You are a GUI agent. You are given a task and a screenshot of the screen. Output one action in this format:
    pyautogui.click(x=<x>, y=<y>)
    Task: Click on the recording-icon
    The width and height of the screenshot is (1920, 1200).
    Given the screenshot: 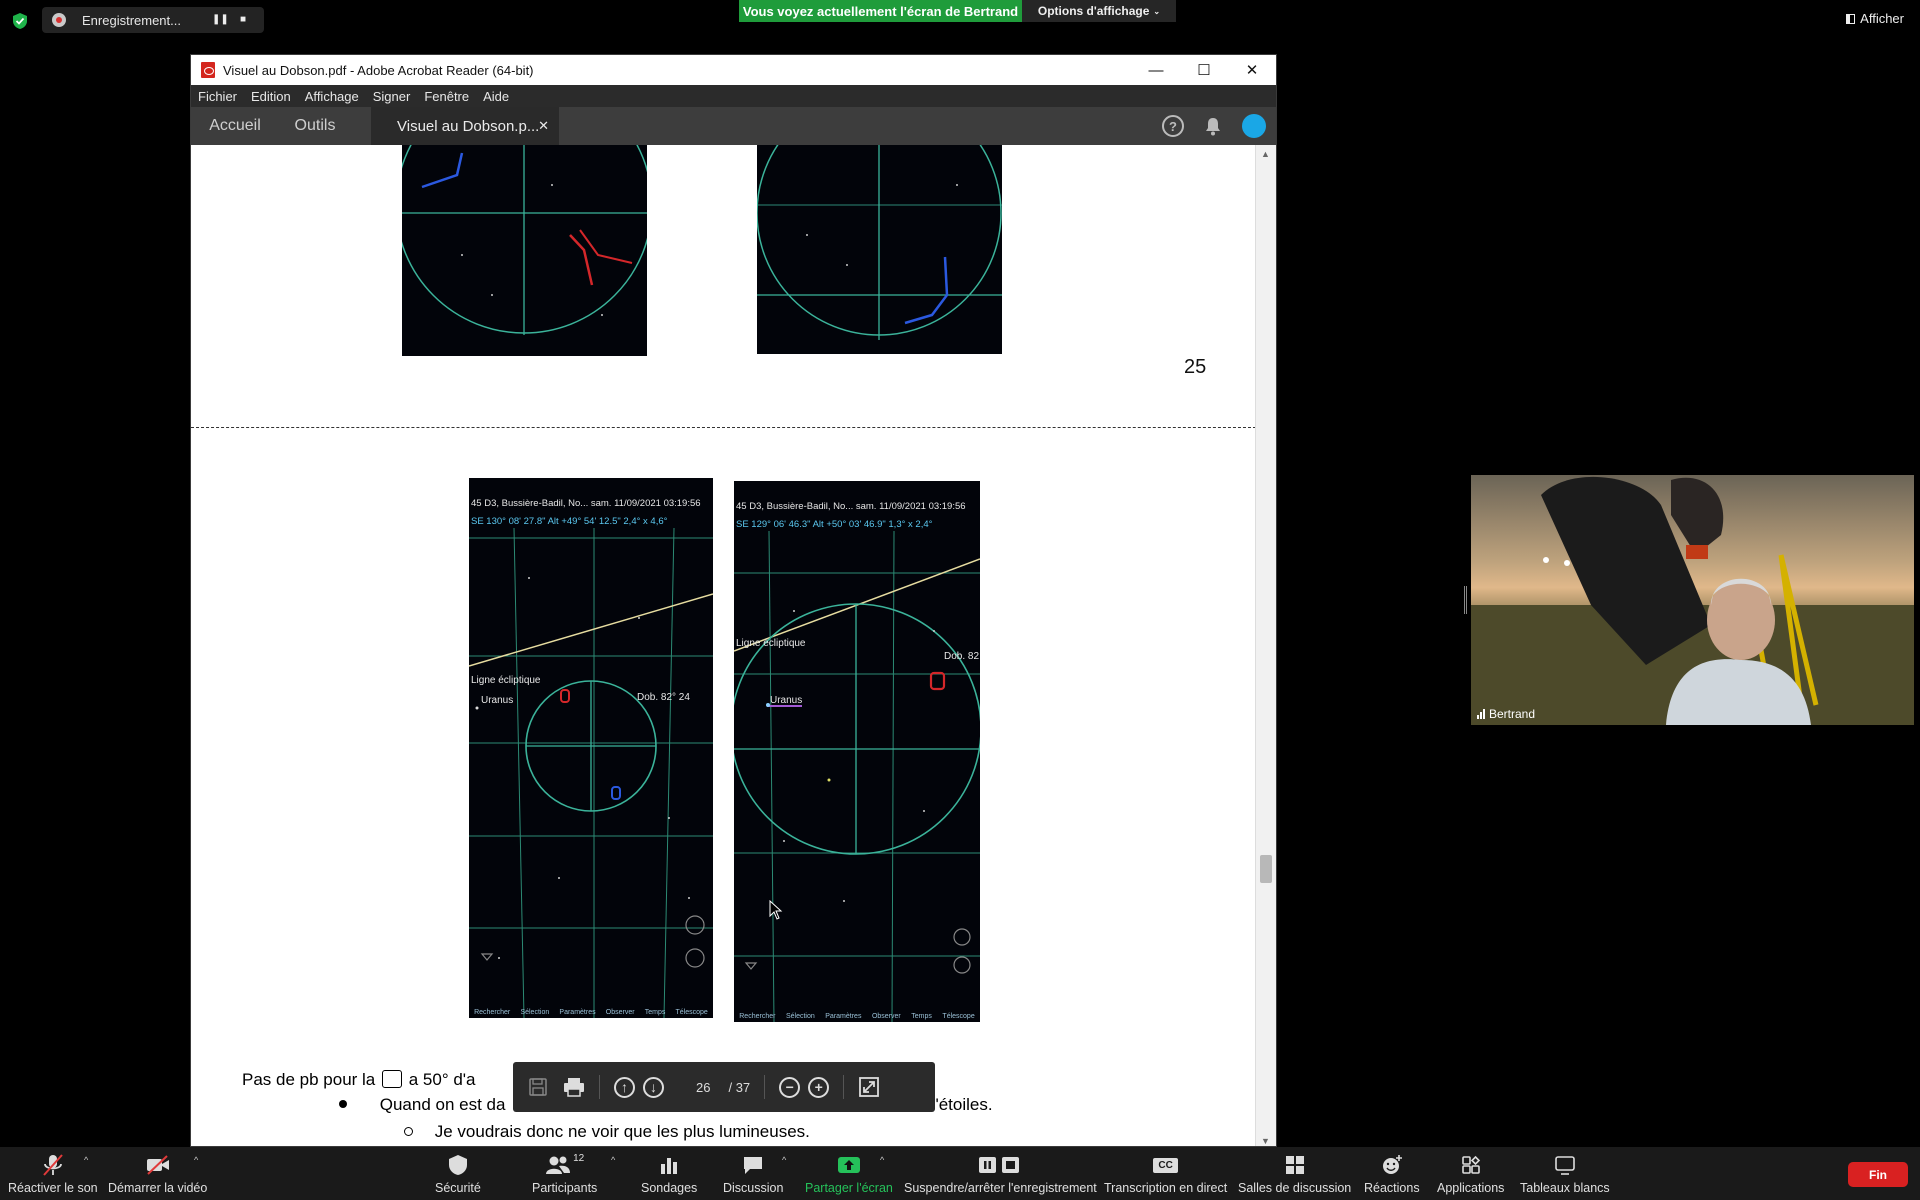 What is the action you would take?
    pyautogui.click(x=59, y=20)
    